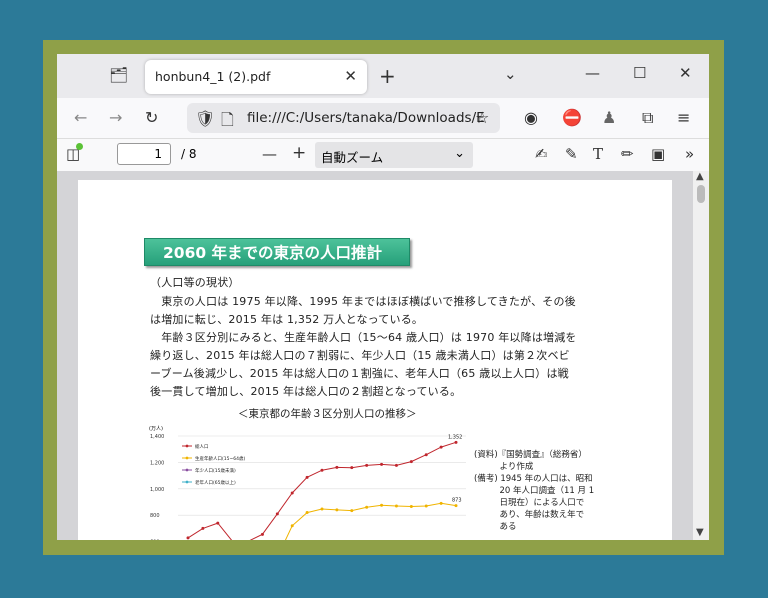 Image resolution: width=768 pixels, height=598 pixels. I want to click on page-icon: 🗋, so click(227, 119).